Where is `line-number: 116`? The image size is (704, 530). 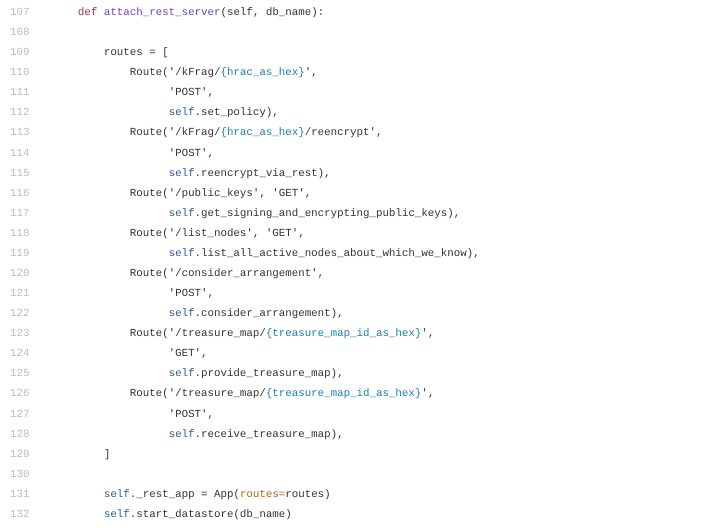 line-number: 116 is located at coordinates (20, 194).